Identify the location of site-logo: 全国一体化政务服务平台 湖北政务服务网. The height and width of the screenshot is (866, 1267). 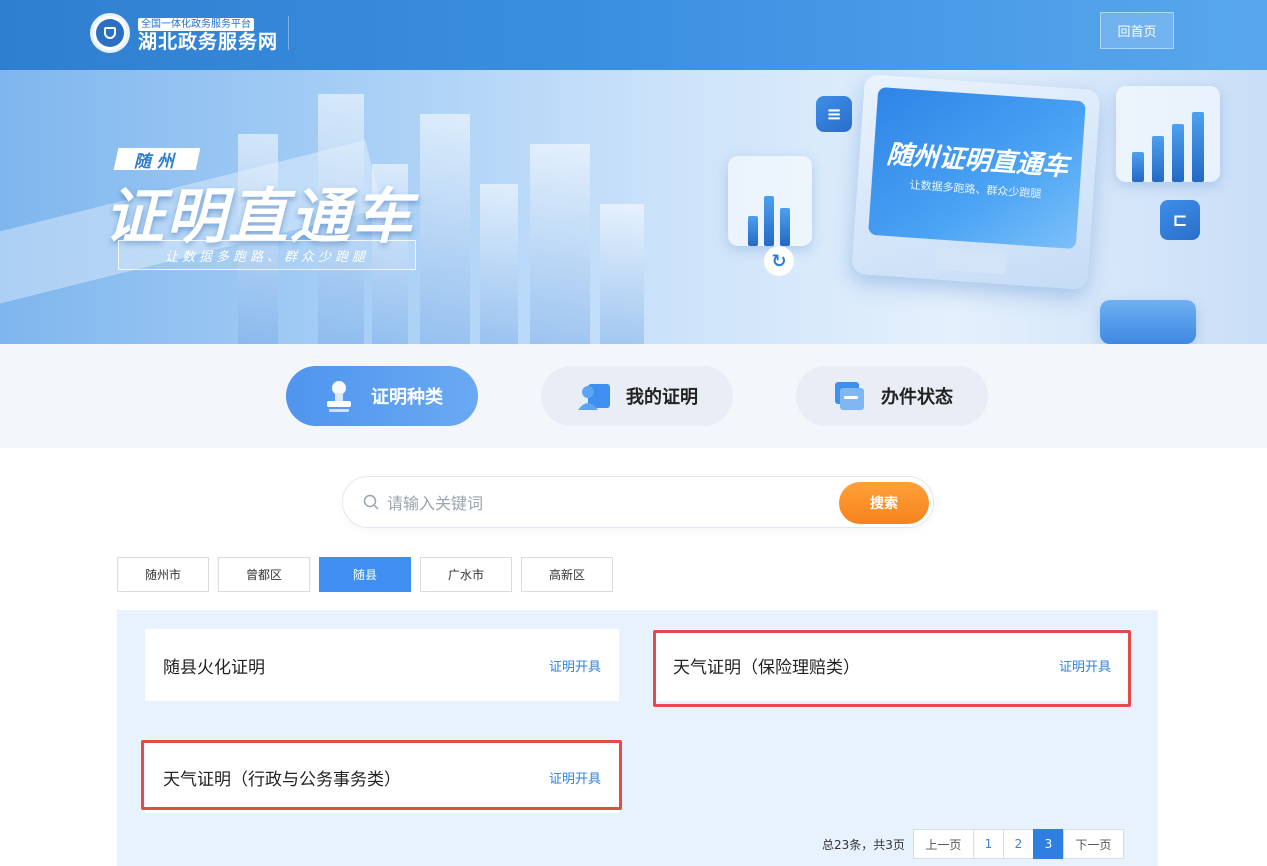
(184, 32).